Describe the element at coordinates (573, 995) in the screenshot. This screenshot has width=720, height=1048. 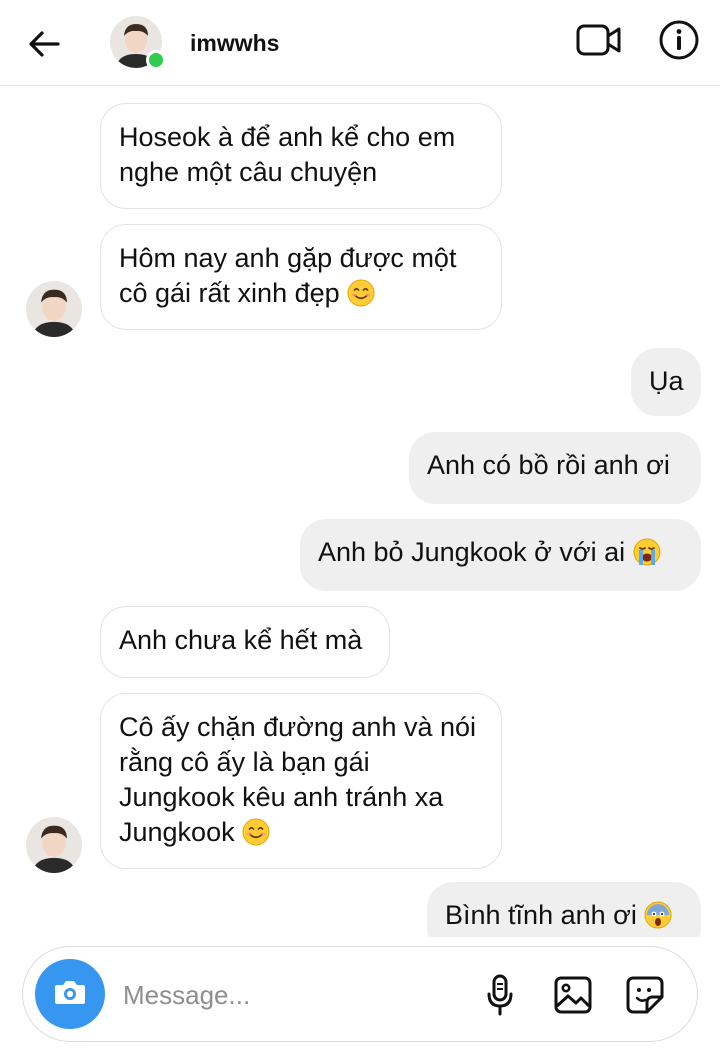
I see `gallery-icon` at that location.